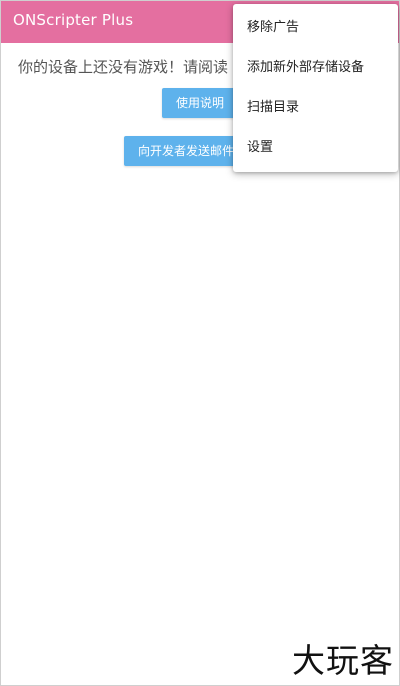 The image size is (400, 686). I want to click on menu-item-scan-directory: 扫描目录, so click(315, 108).